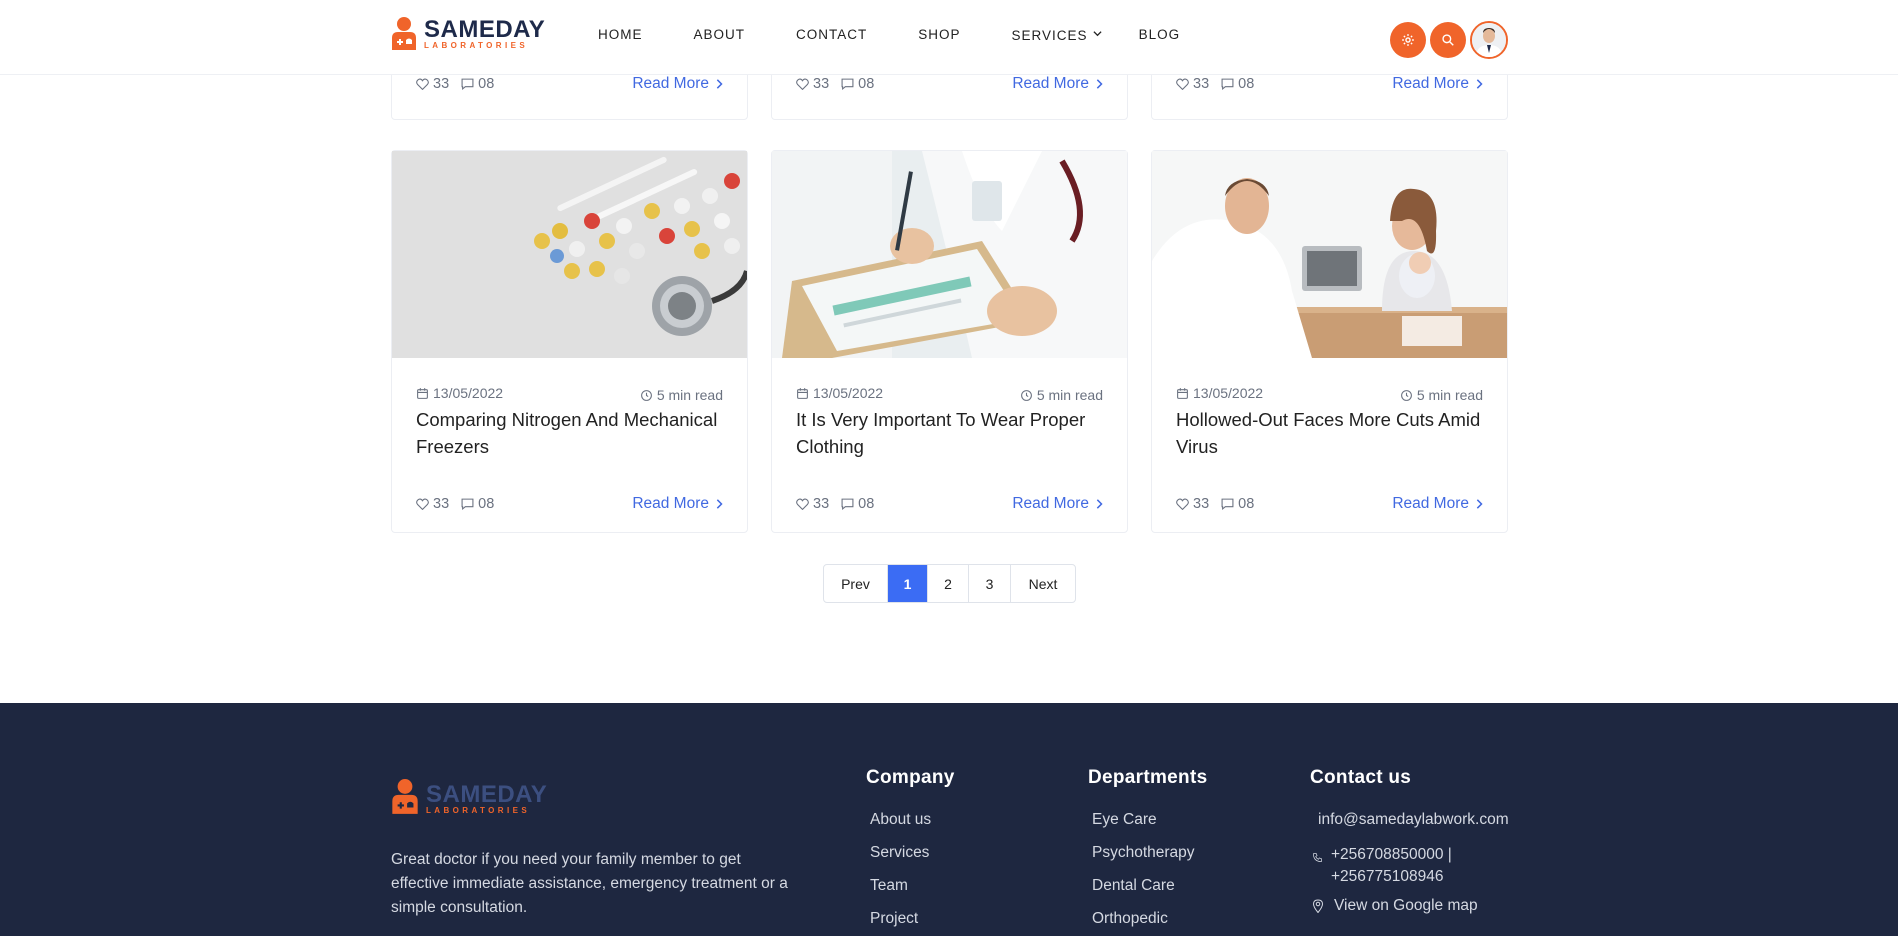 The image size is (1898, 936). What do you see at coordinates (948, 583) in the screenshot?
I see `pagination-page-2: 2` at bounding box center [948, 583].